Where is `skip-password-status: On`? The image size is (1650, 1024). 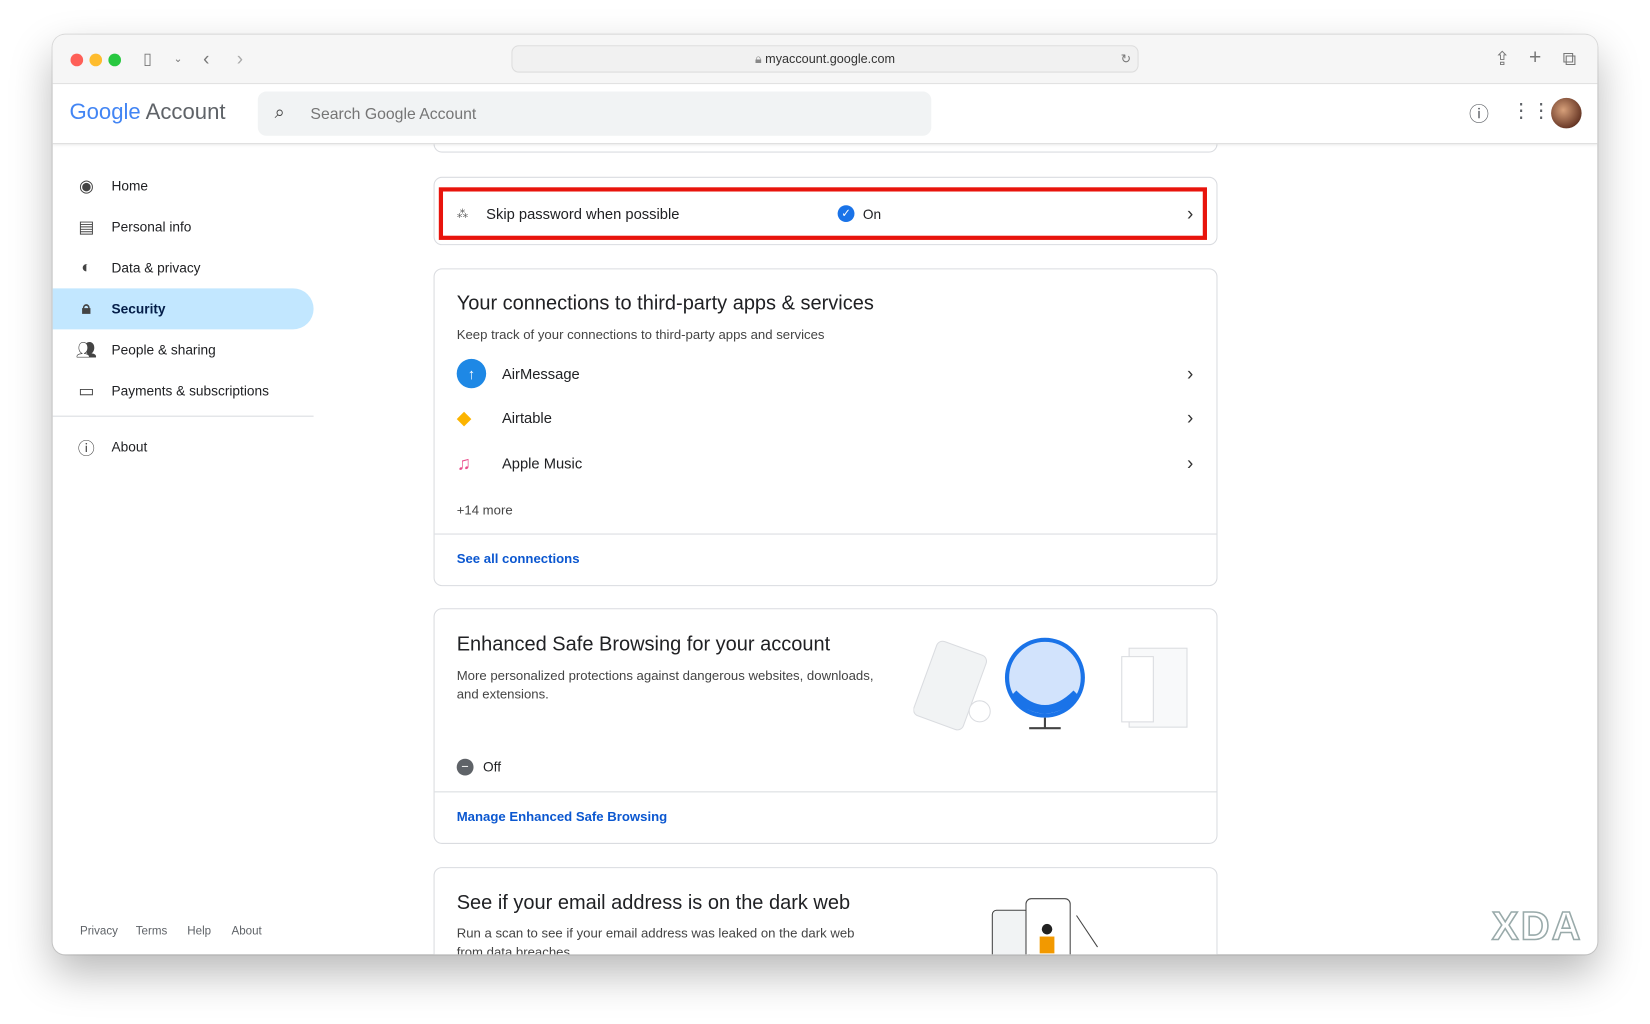
skip-password-status: On is located at coordinates (872, 213).